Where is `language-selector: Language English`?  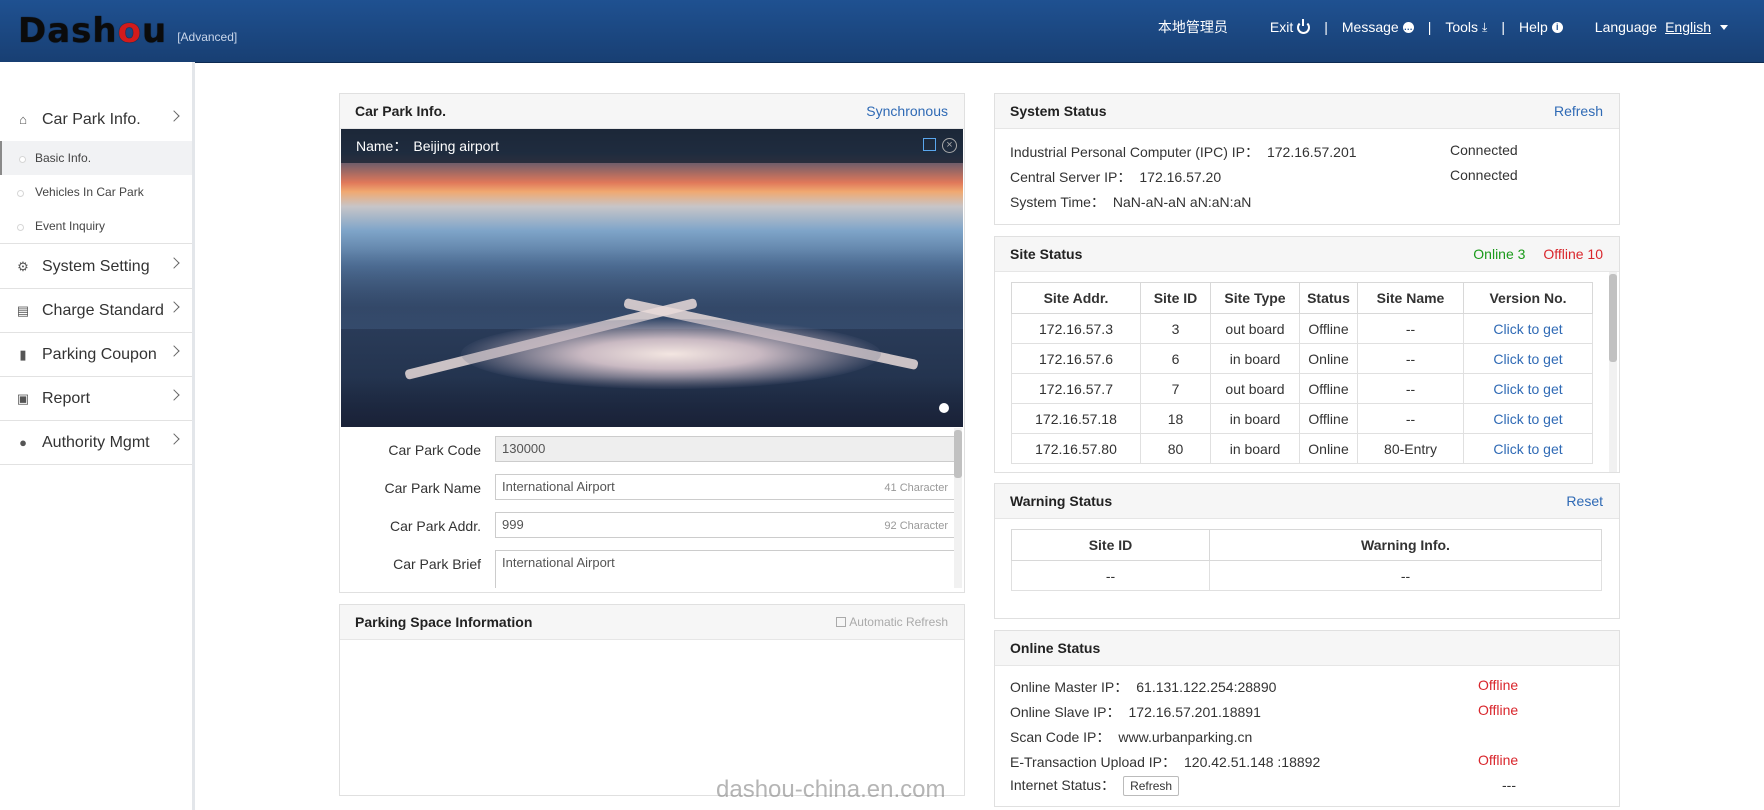
language-selector: Language English is located at coordinates (1661, 27).